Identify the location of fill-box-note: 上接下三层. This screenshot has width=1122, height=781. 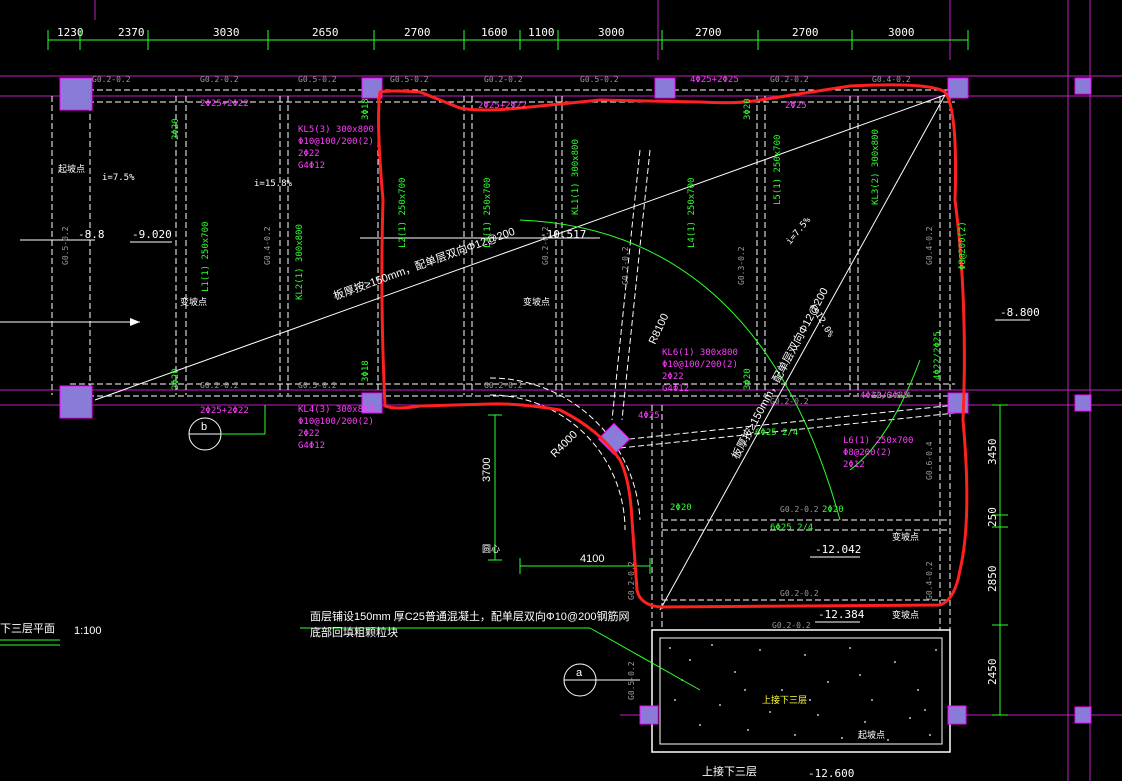
(784, 700).